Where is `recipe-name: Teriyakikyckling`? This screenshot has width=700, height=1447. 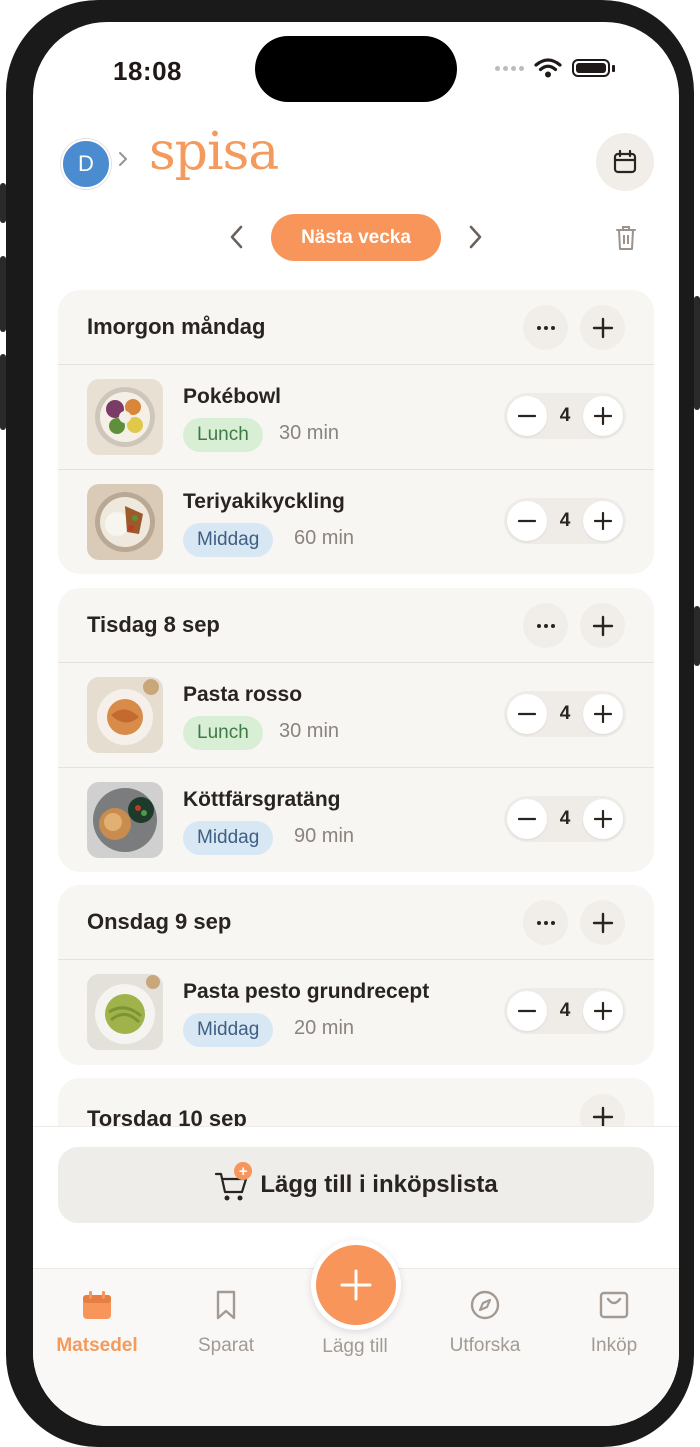
recipe-name: Teriyakikyckling is located at coordinates (264, 501).